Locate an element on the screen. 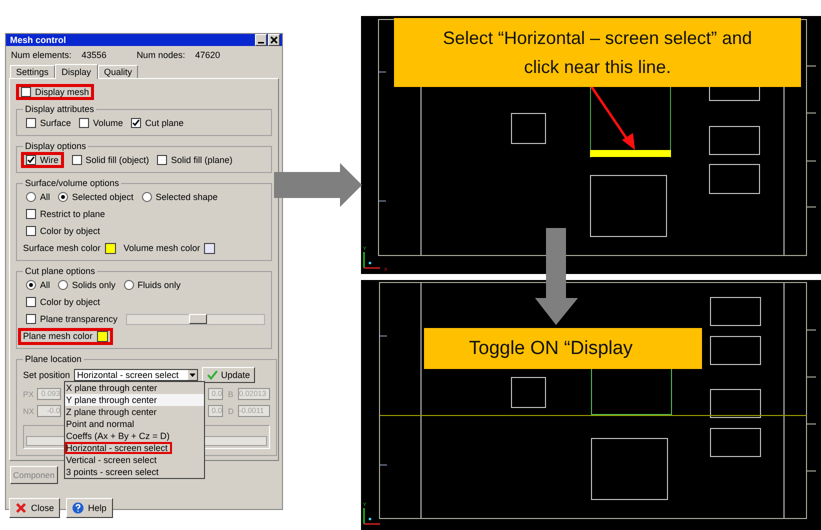 Image resolution: width=821 pixels, height=530 pixels. stat-value: 43556 is located at coordinates (94, 55).